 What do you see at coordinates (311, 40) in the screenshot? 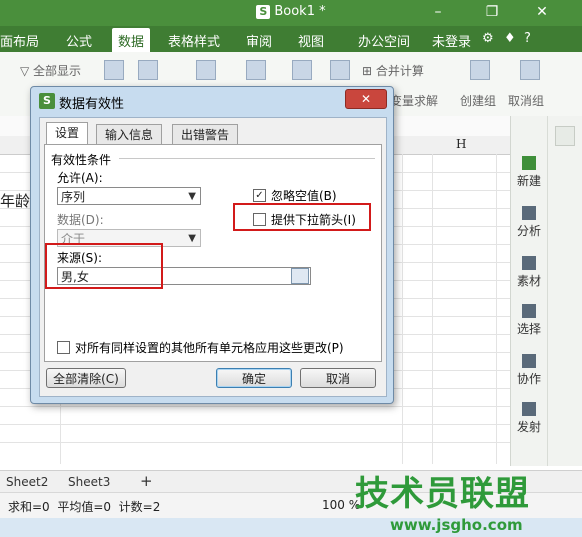
I see `menu-view: 视图` at bounding box center [311, 40].